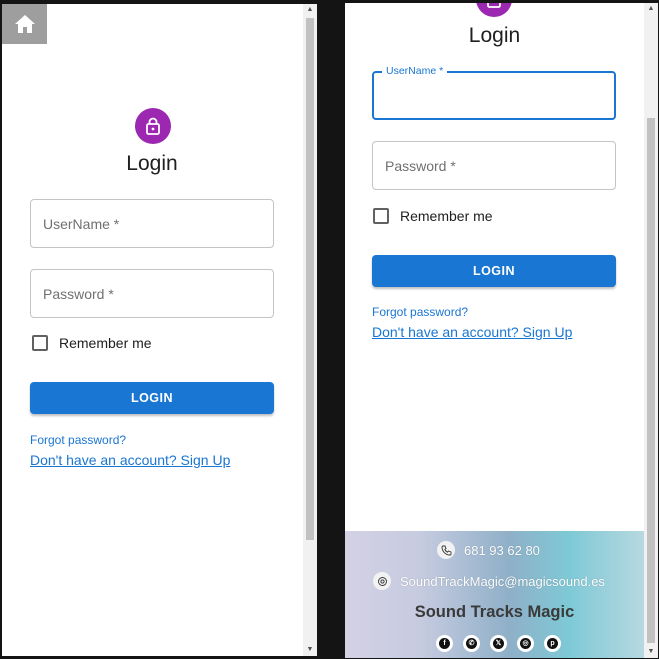  Describe the element at coordinates (81, 224) in the screenshot. I see `username-placeholder: UserName *` at that location.